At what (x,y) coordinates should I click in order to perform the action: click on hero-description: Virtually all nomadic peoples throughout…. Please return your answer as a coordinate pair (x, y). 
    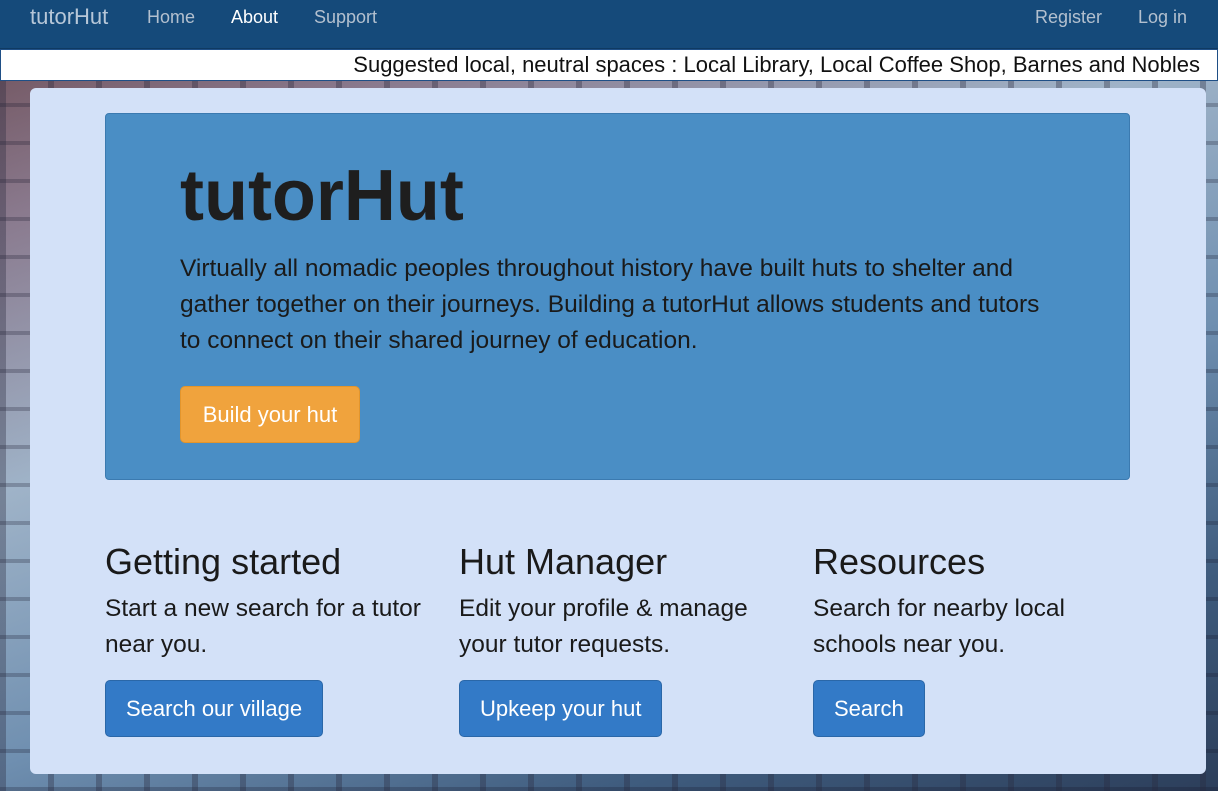
    Looking at the image, I should click on (610, 304).